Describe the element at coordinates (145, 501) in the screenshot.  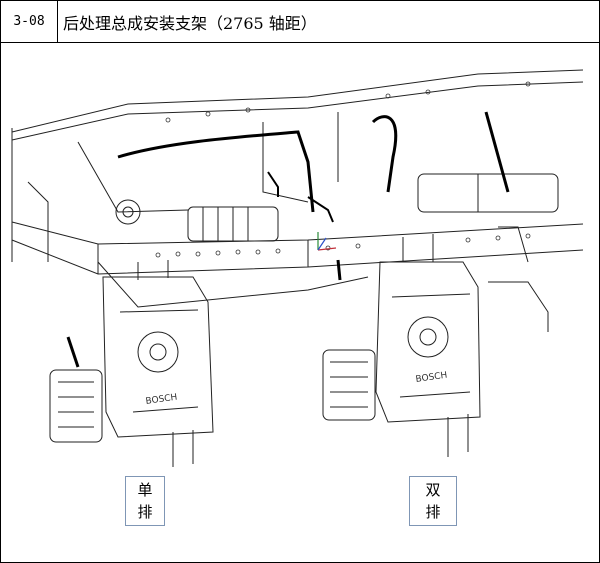
I see `single-row-label: 单 排` at that location.